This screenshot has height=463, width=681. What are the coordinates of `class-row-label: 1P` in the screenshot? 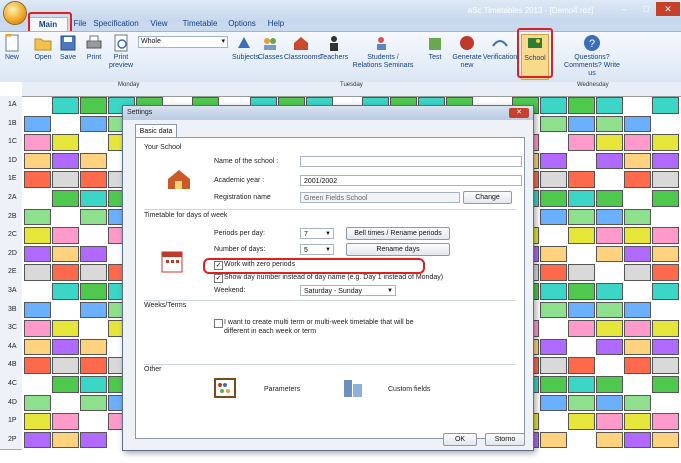 It's located at (11, 422).